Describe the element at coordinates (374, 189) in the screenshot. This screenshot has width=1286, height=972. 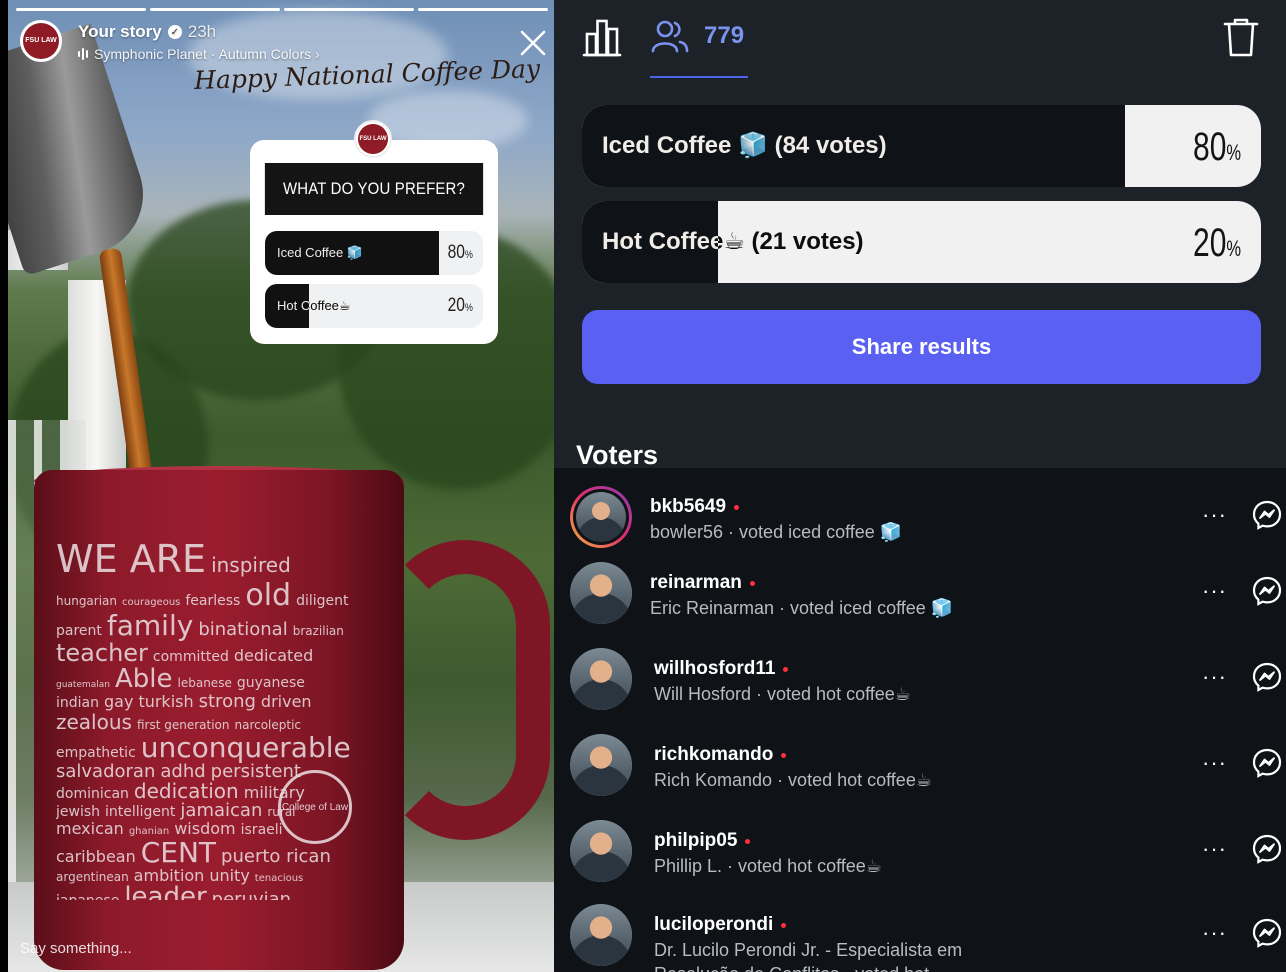
I see `poll-question: WHAT DO YOU PREFER?` at that location.